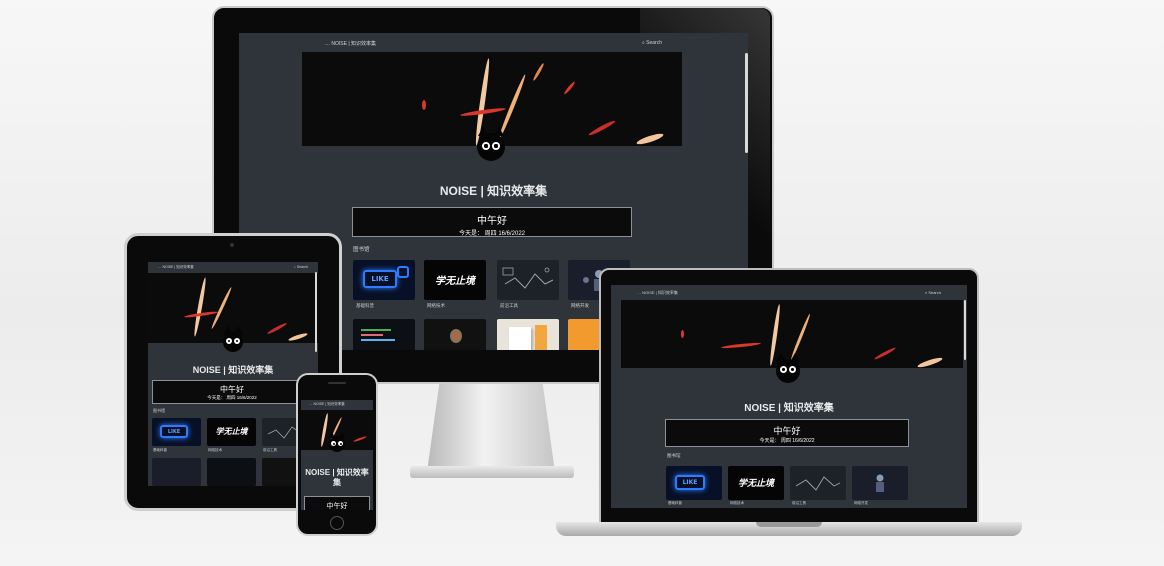  Describe the element at coordinates (337, 523) in the screenshot. I see `phone-home-button` at that location.